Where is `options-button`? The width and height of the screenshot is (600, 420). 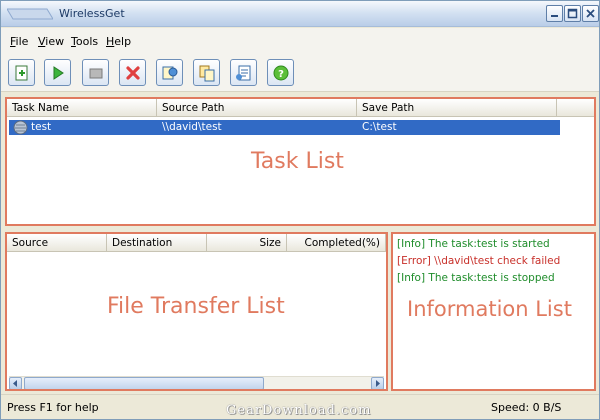
options-button is located at coordinates (243, 72).